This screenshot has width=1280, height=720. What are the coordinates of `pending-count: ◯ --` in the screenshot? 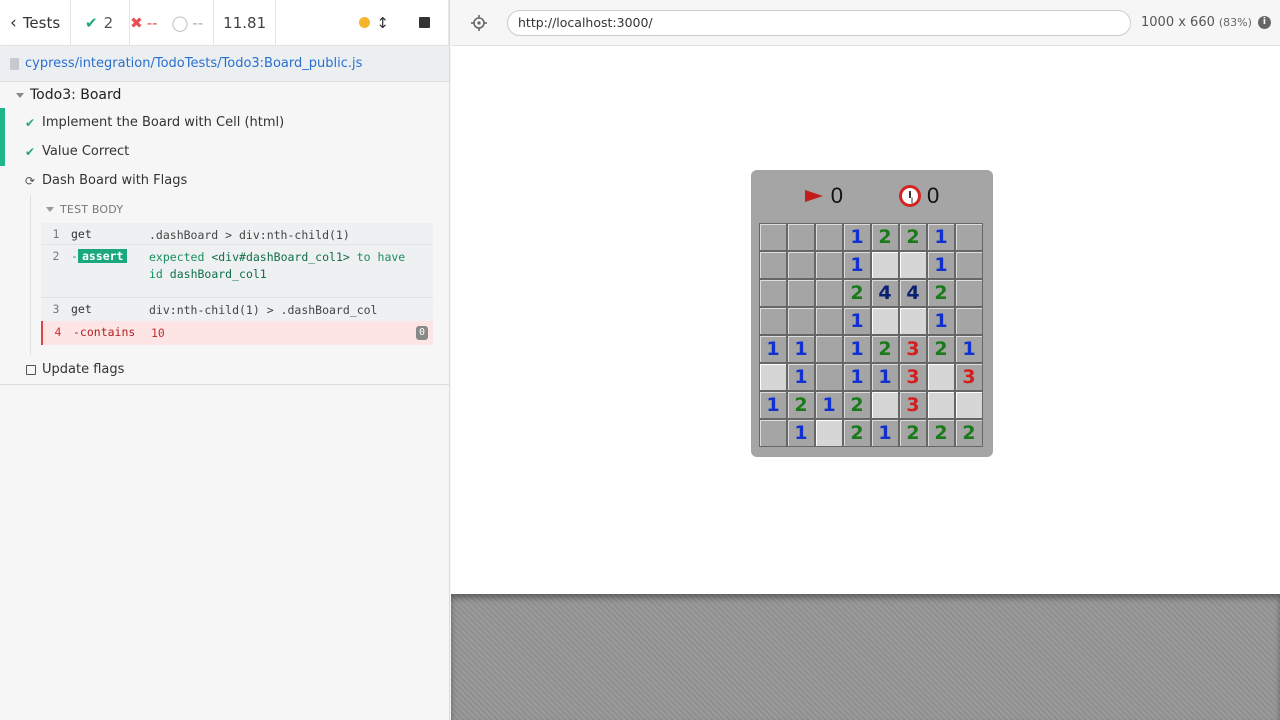 It's located at (193, 23).